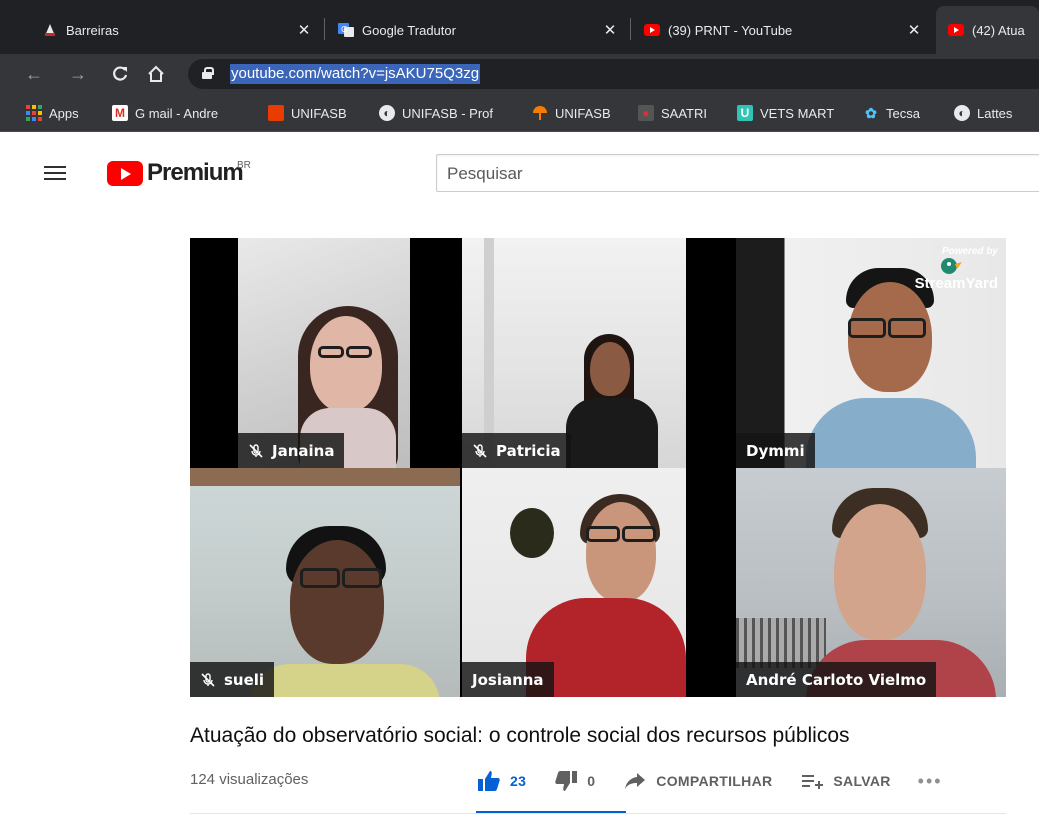 The height and width of the screenshot is (823, 1039). Describe the element at coordinates (745, 113) in the screenshot. I see `vetsmart-icon: U` at that location.